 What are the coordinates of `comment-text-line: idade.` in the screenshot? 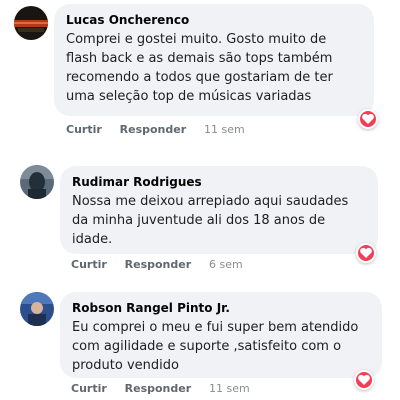 It's located at (92, 239).